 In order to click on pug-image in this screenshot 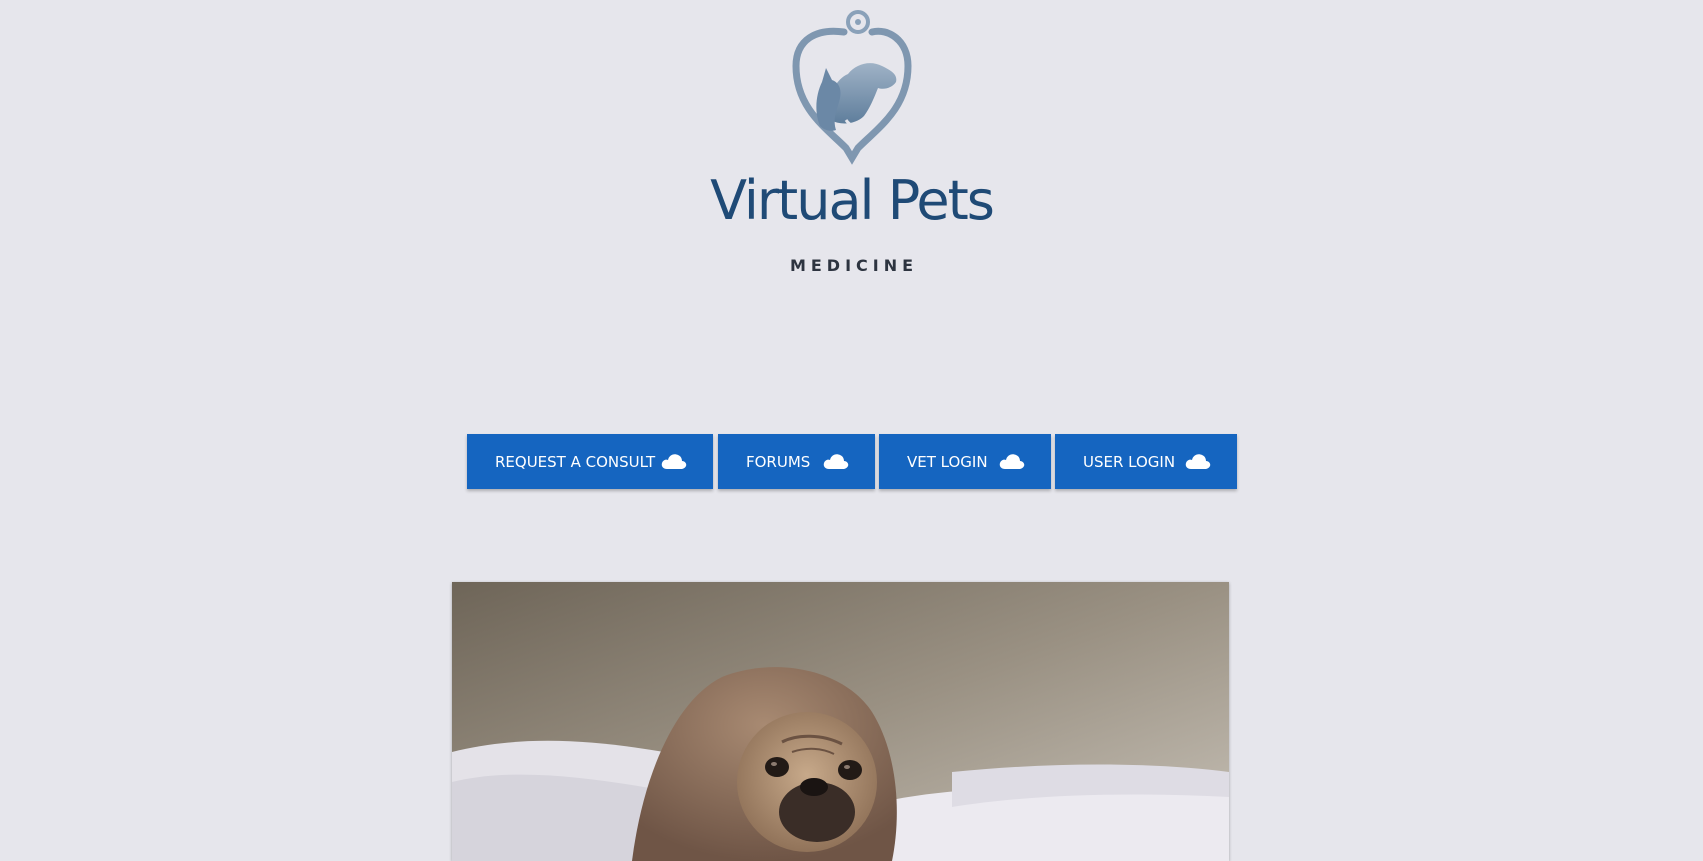, I will do `click(840, 721)`.